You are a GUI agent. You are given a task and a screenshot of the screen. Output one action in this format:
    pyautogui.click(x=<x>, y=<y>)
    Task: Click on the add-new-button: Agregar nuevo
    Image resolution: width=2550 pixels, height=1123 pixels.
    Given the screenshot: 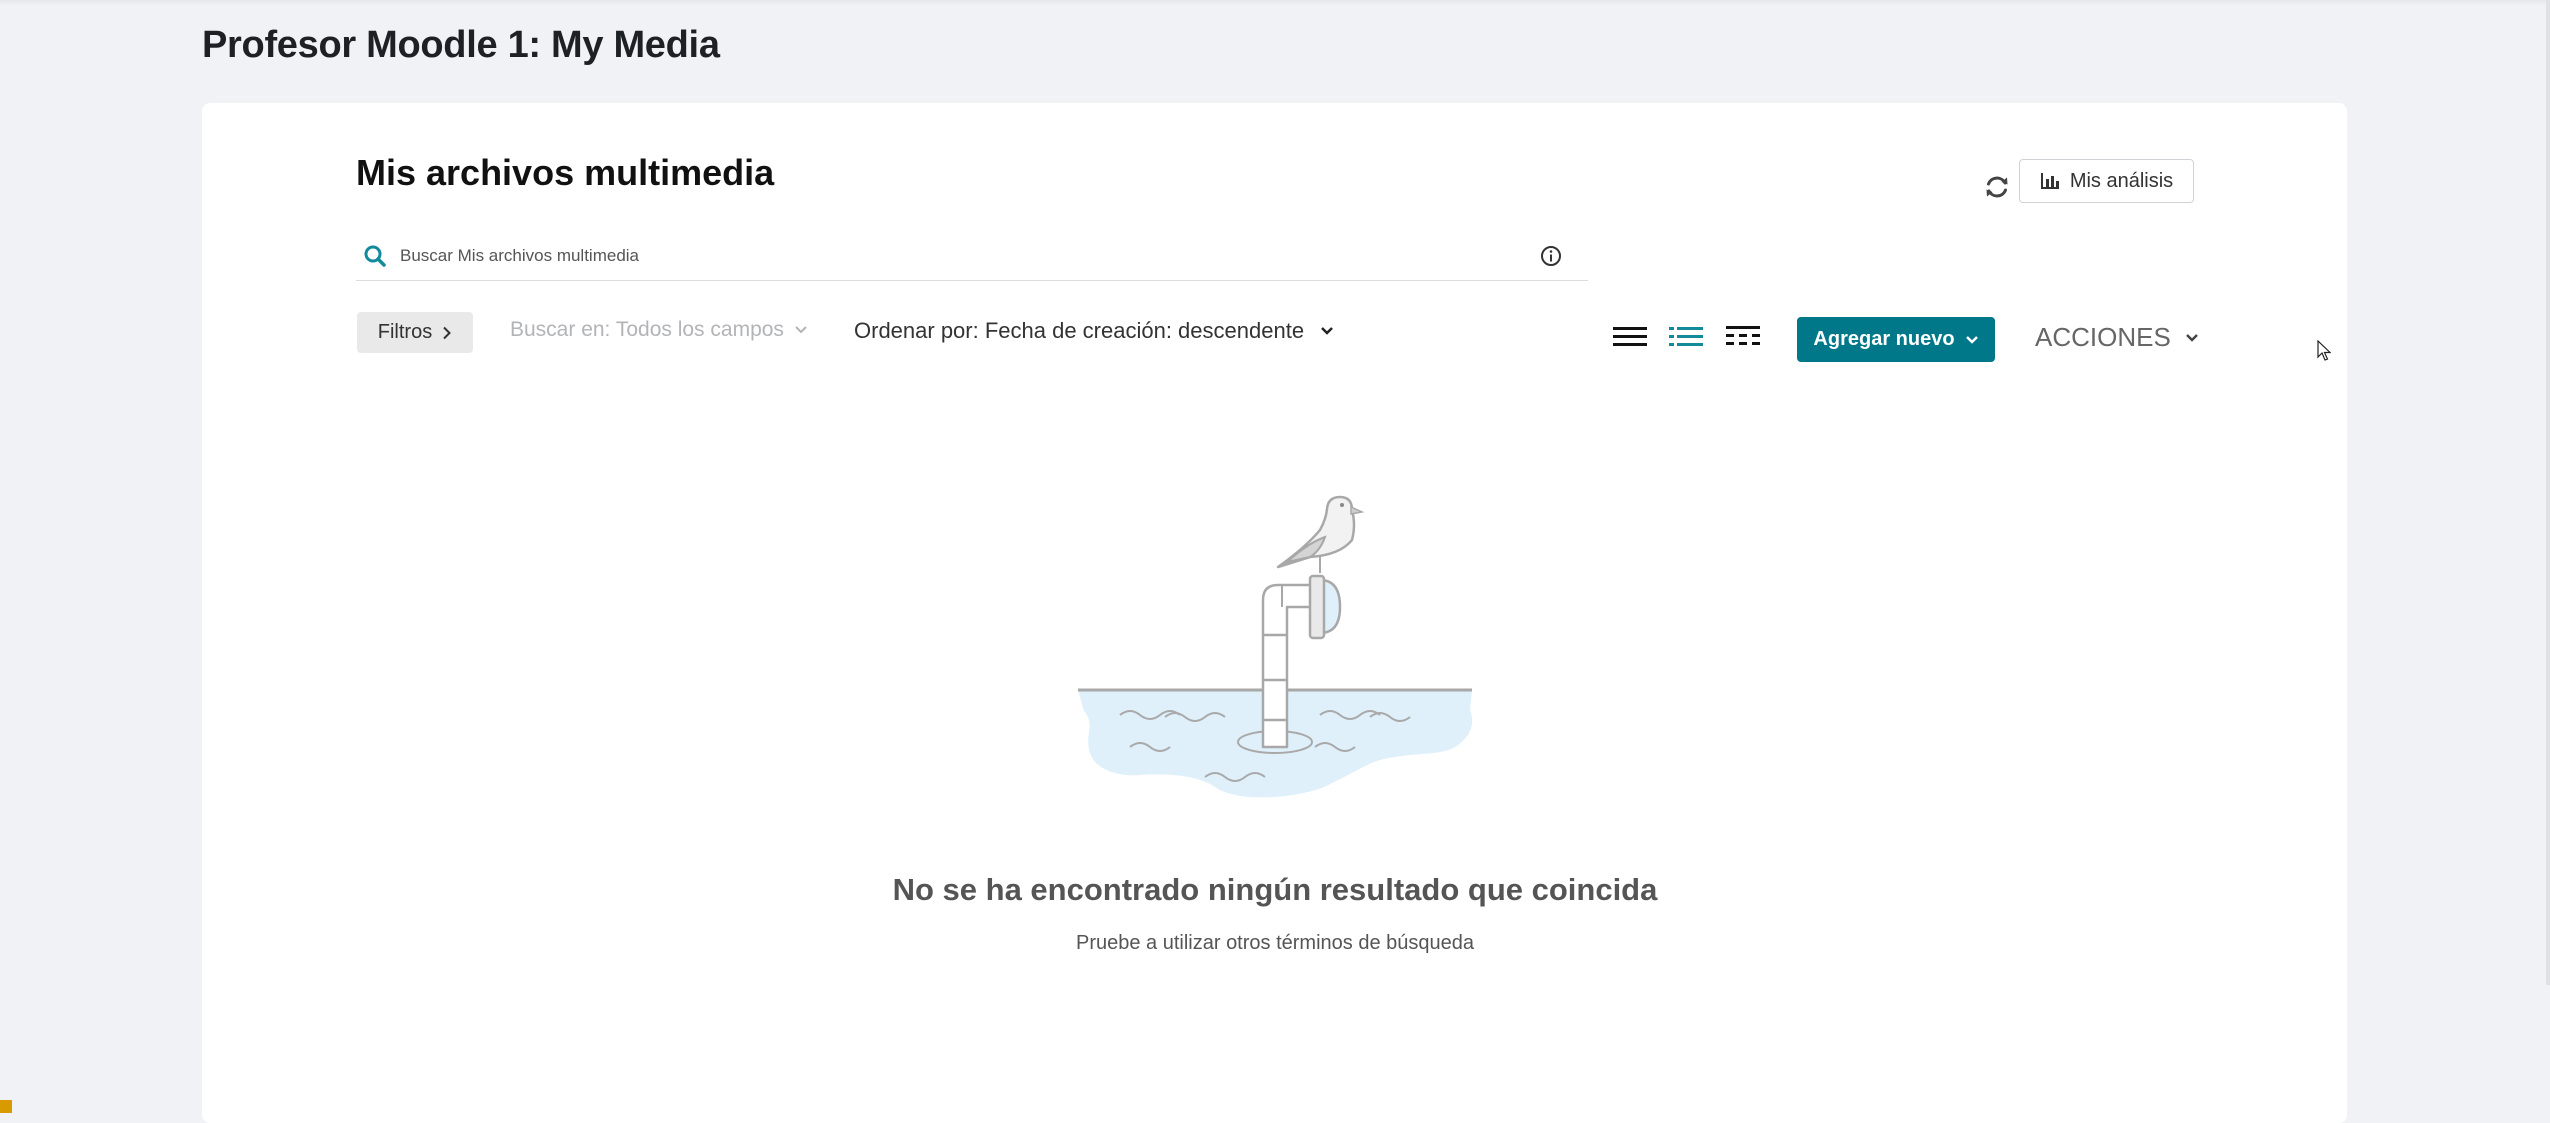 What is the action you would take?
    pyautogui.click(x=1896, y=339)
    